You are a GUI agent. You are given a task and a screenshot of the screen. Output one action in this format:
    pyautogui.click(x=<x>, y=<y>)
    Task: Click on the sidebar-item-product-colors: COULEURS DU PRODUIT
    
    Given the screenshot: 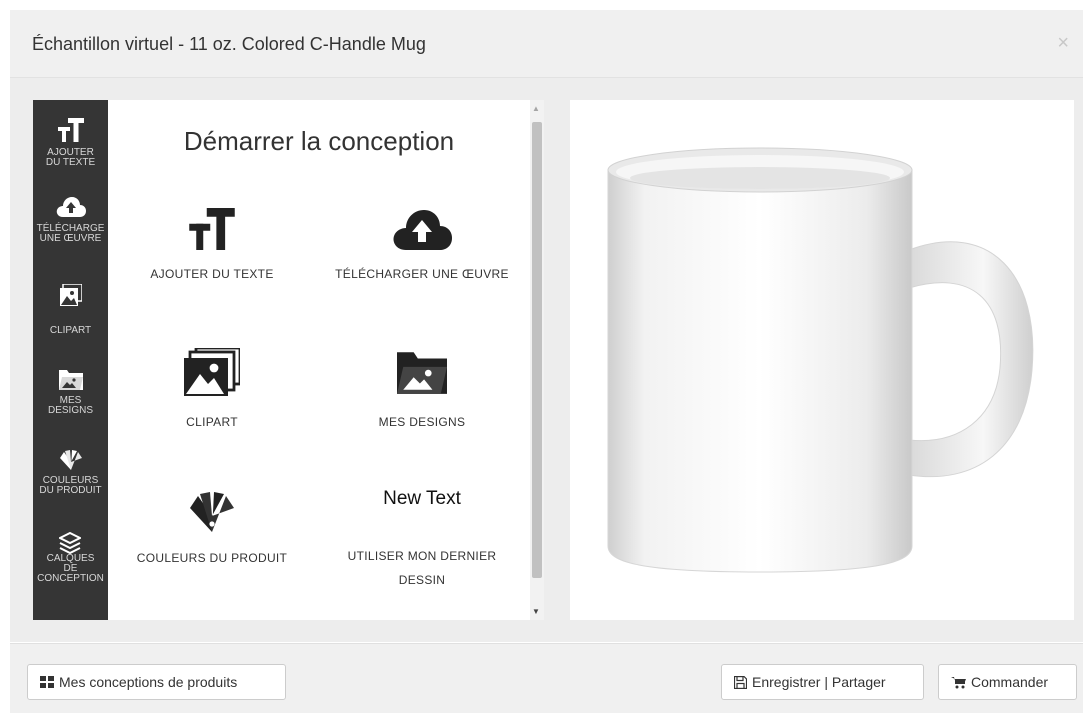 What is the action you would take?
    pyautogui.click(x=70, y=473)
    